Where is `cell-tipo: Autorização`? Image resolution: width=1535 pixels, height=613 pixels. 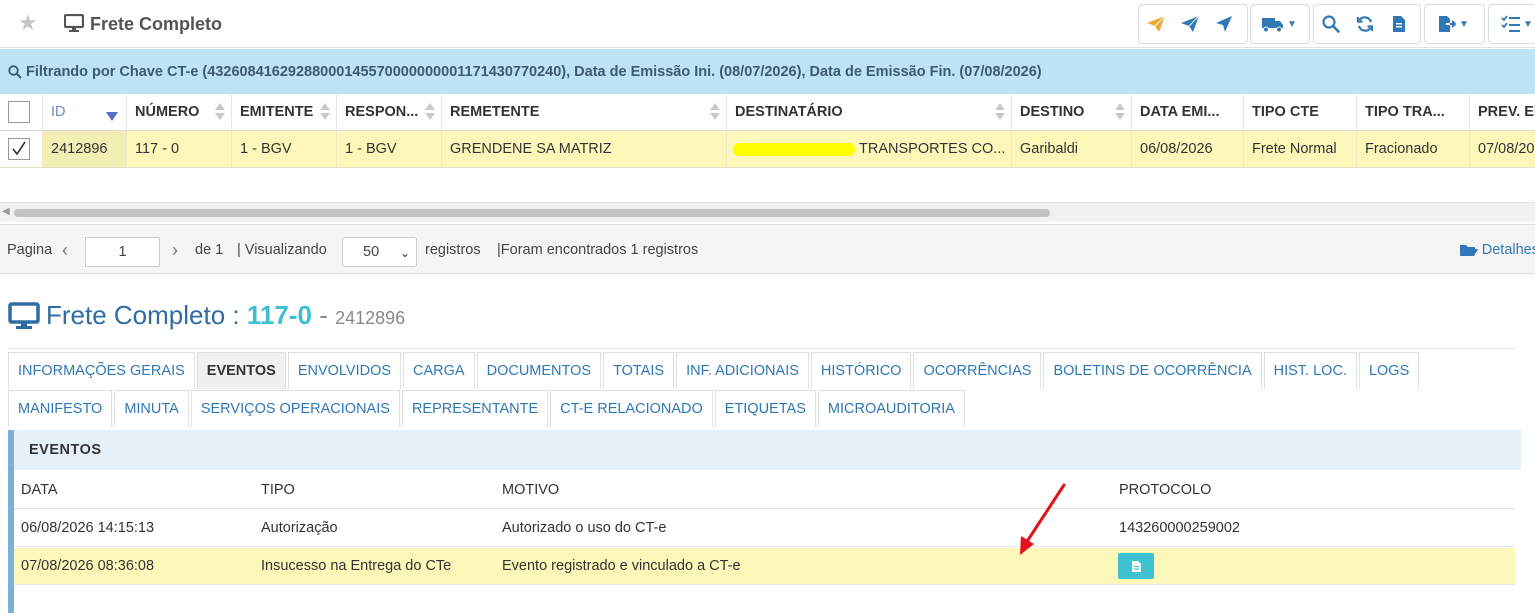
cell-tipo: Autorização is located at coordinates (299, 528).